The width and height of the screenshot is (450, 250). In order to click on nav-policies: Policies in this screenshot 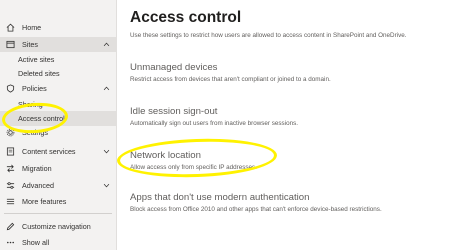, I will do `click(58, 88)`.